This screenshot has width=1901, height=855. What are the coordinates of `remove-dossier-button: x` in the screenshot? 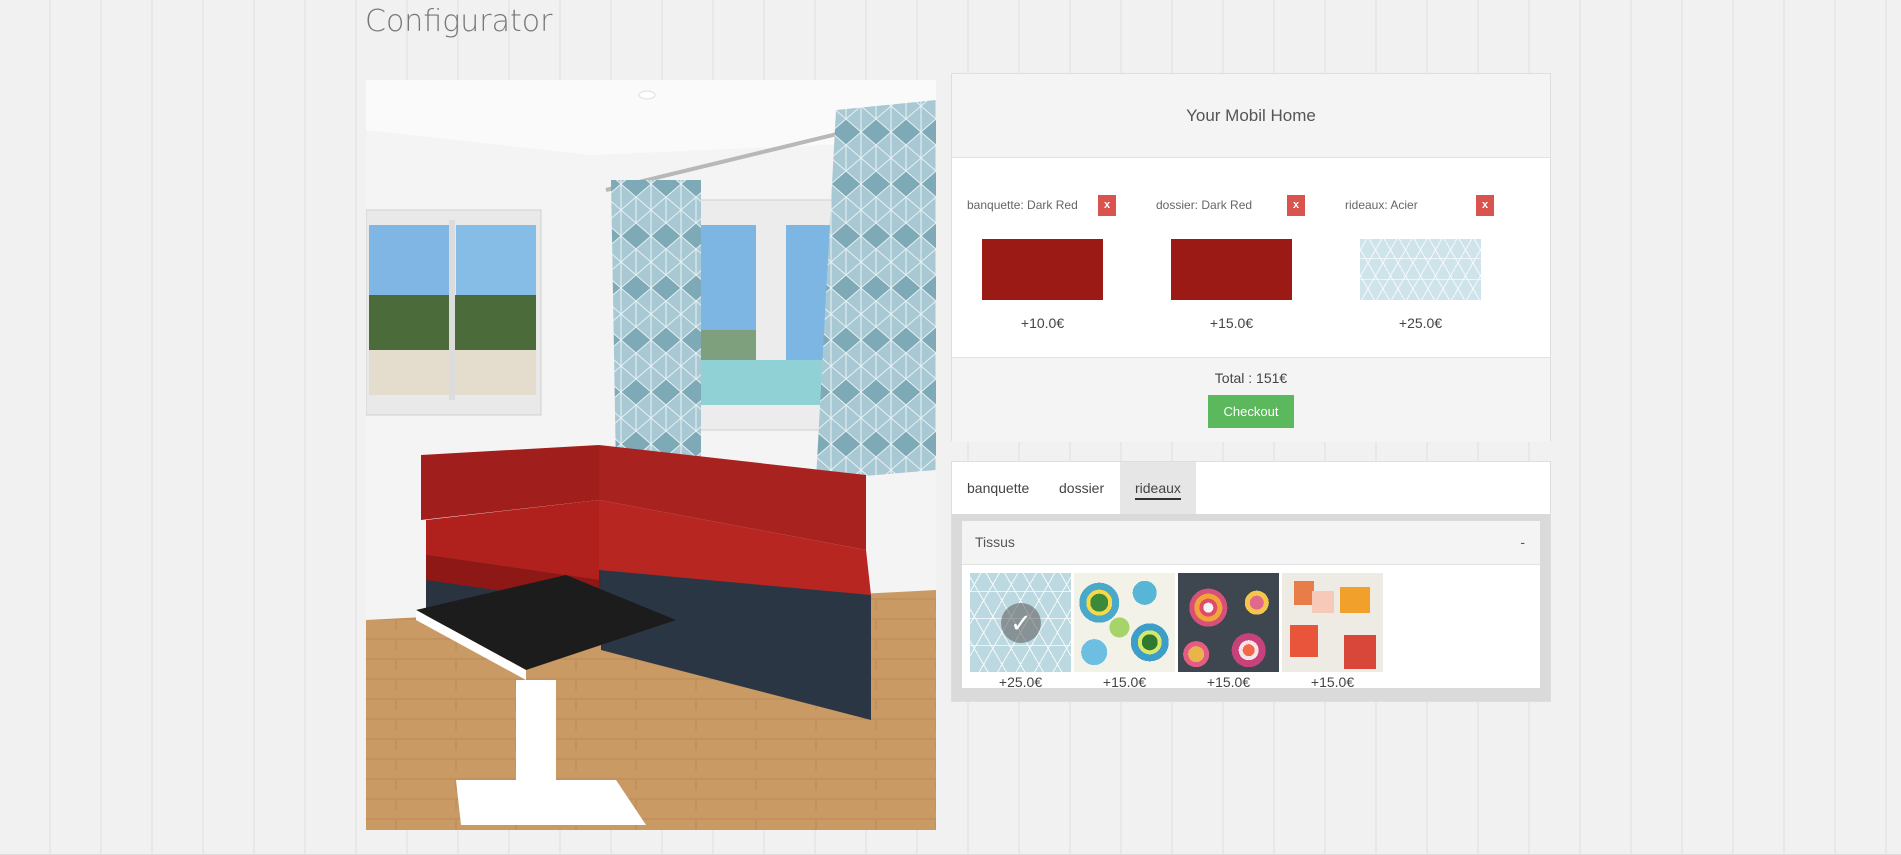 It's located at (1296, 205).